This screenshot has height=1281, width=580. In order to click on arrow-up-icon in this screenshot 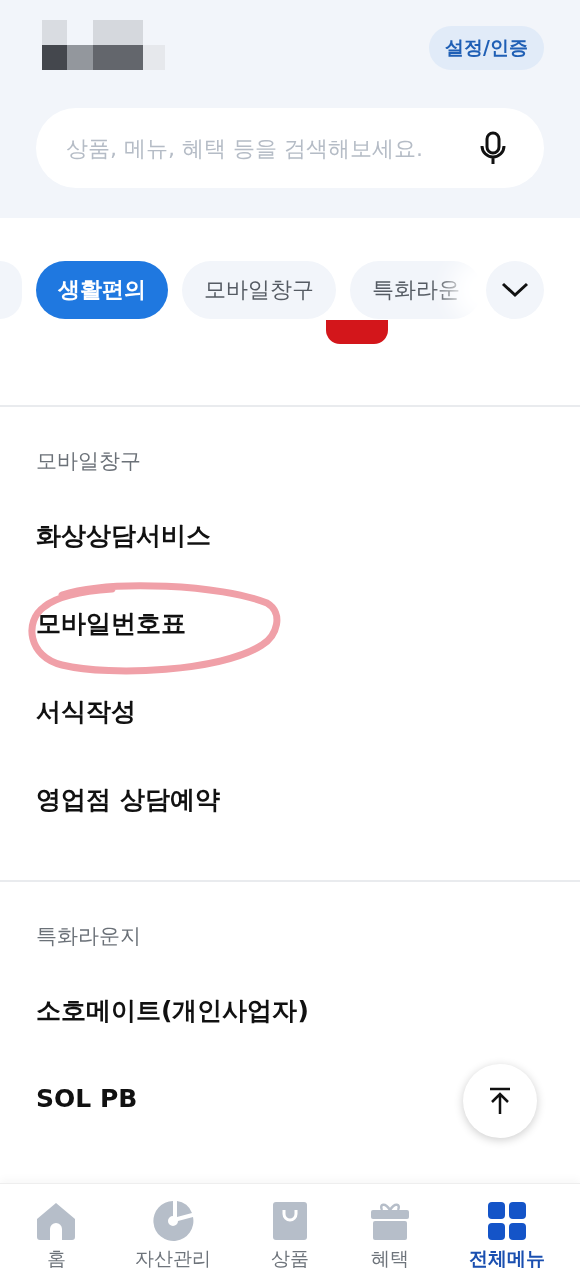, I will do `click(500, 1101)`.